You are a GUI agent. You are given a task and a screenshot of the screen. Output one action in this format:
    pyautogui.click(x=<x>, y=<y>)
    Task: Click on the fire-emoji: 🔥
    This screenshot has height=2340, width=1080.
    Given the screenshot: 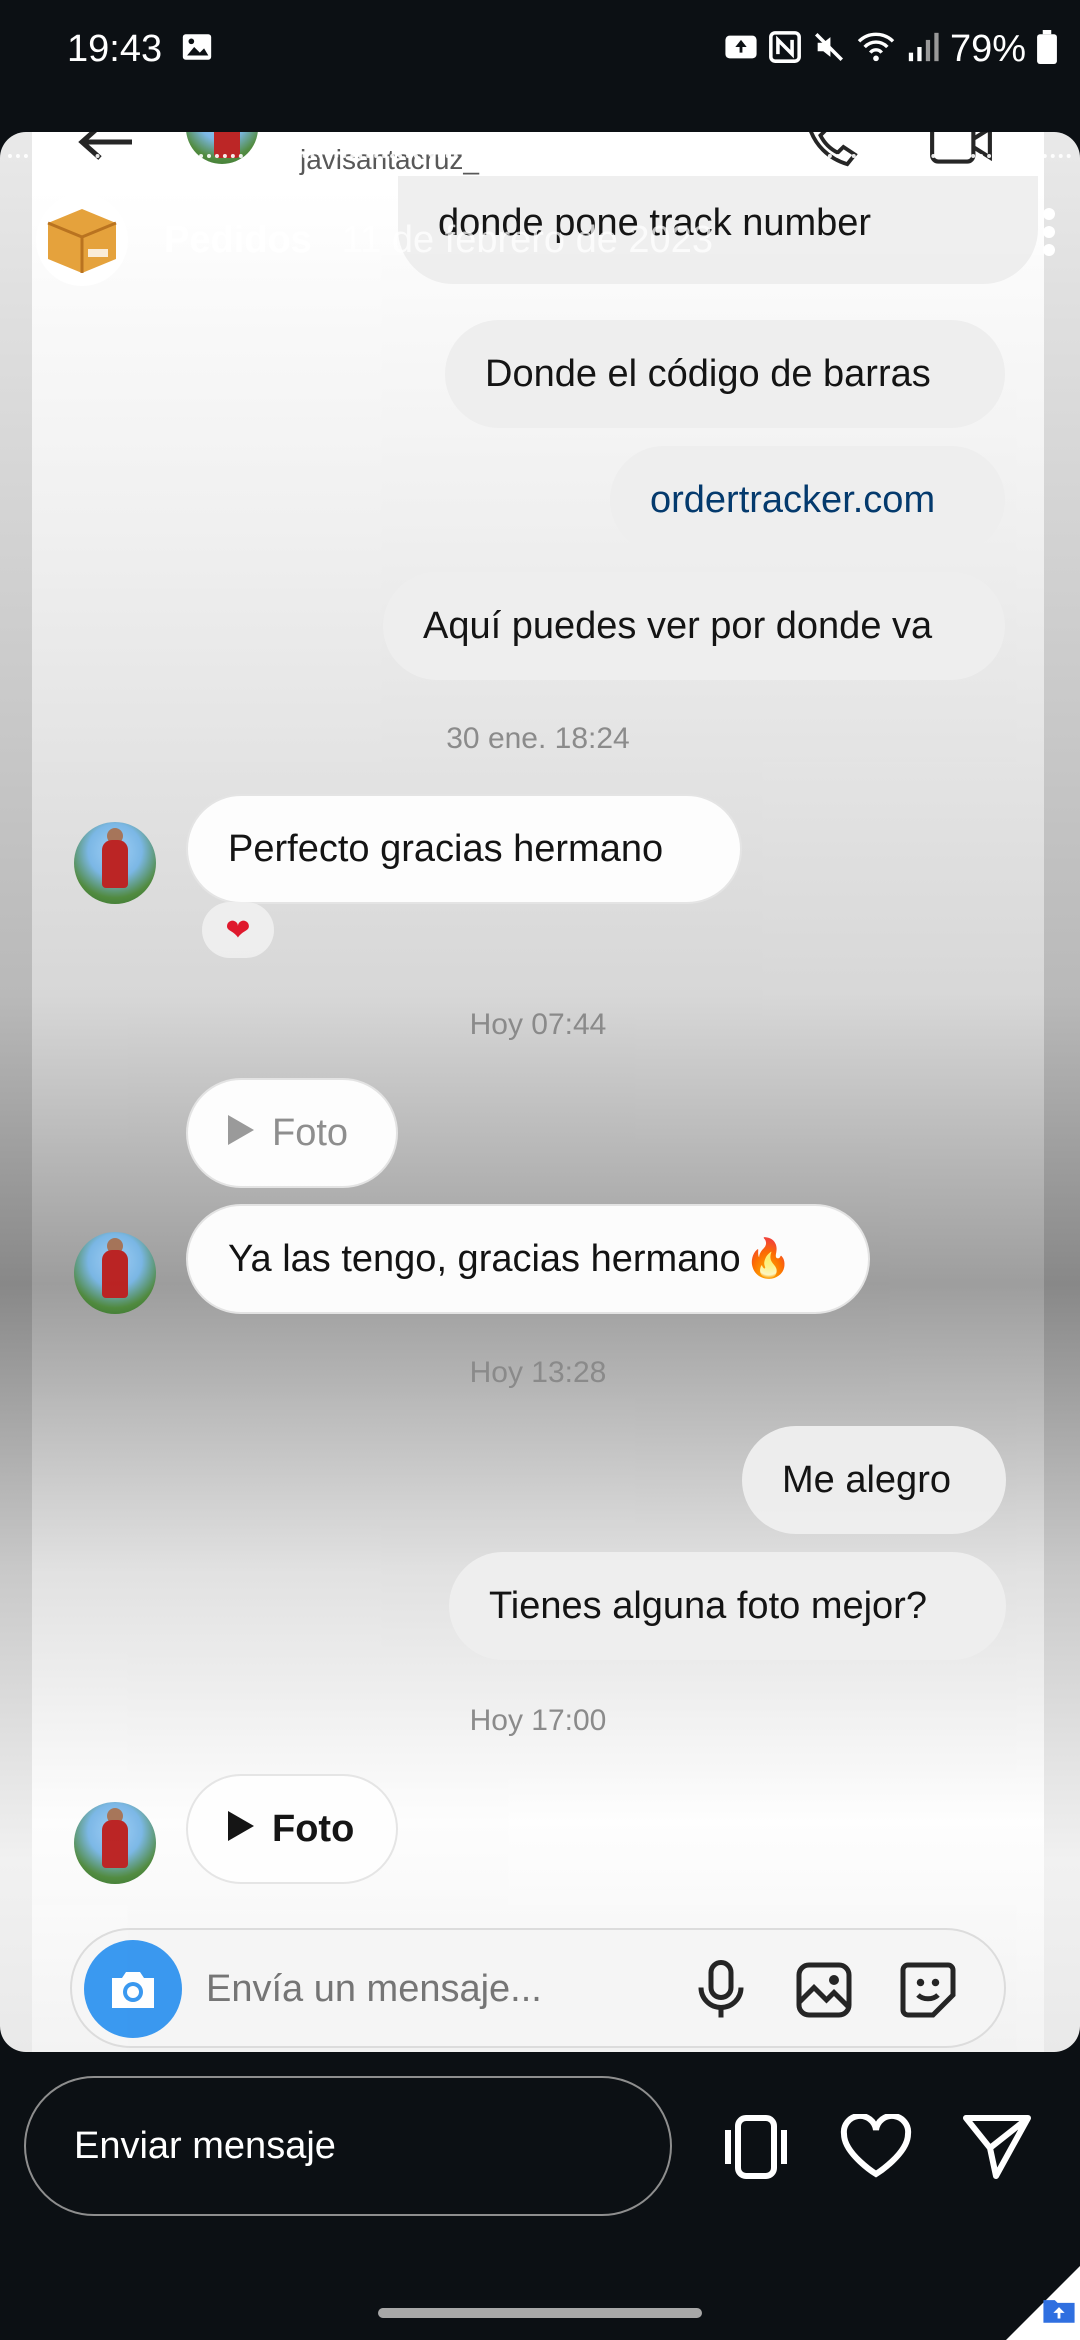 What is the action you would take?
    pyautogui.click(x=768, y=1259)
    